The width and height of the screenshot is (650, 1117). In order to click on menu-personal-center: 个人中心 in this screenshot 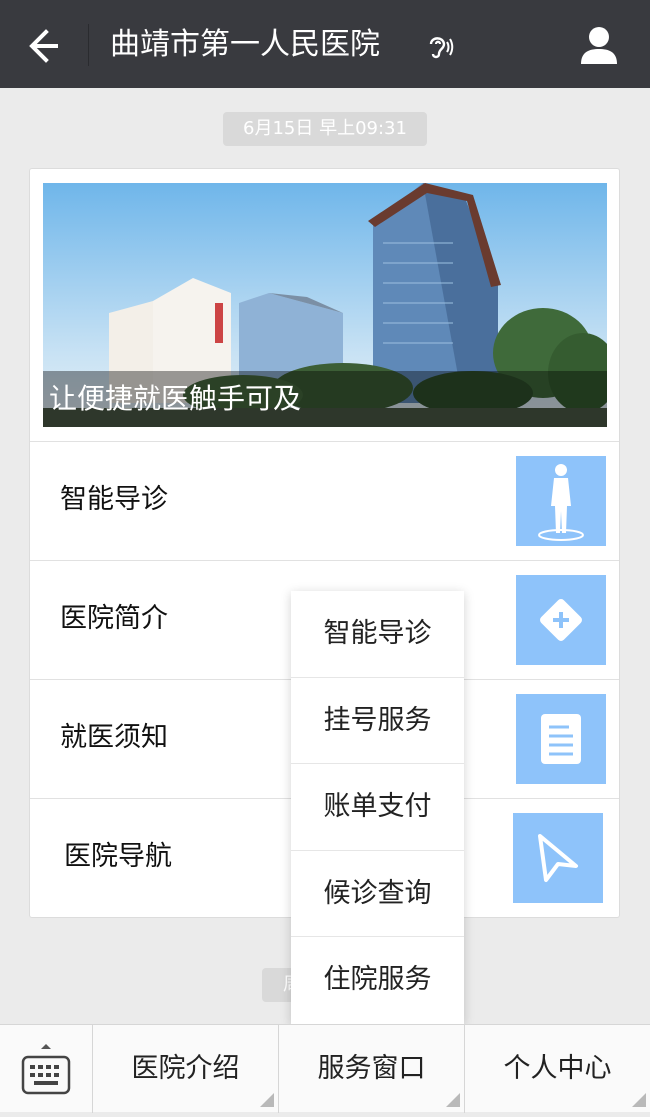, I will do `click(557, 1069)`.